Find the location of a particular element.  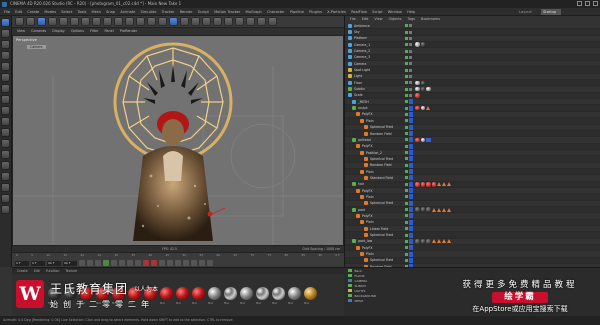

z-axis-icon is located at coordinates (118, 21).